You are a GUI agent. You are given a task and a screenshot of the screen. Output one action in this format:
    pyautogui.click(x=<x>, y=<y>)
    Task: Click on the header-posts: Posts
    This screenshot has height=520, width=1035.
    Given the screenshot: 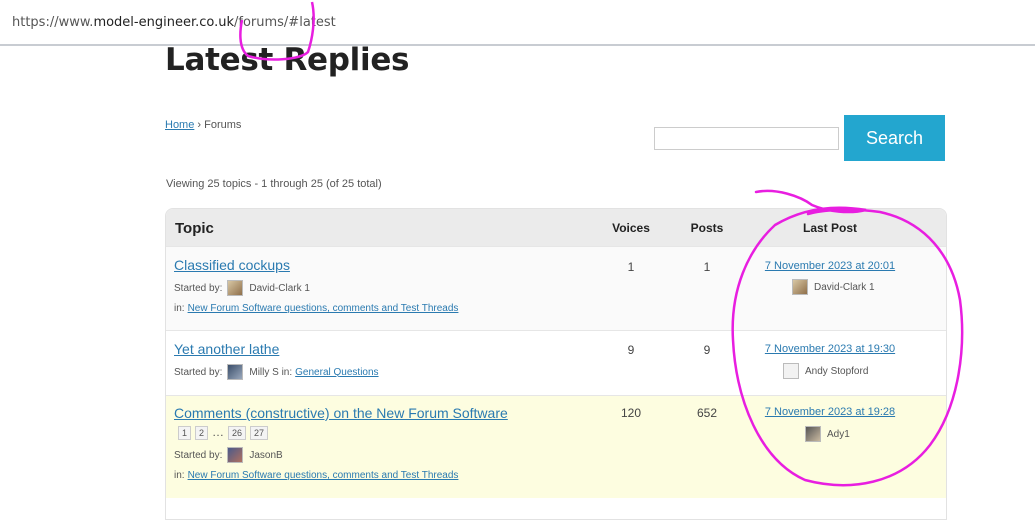 What is the action you would take?
    pyautogui.click(x=707, y=228)
    